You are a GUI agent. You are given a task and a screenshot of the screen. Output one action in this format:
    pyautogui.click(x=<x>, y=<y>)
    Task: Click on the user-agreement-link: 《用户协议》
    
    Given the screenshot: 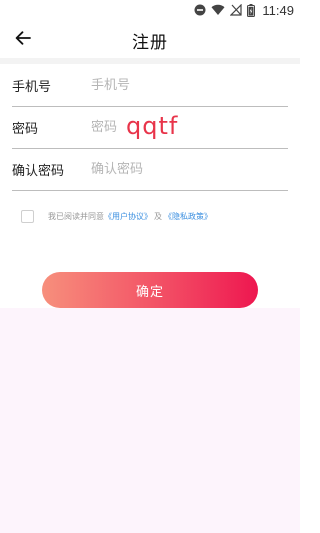 What is the action you would take?
    pyautogui.click(x=128, y=216)
    